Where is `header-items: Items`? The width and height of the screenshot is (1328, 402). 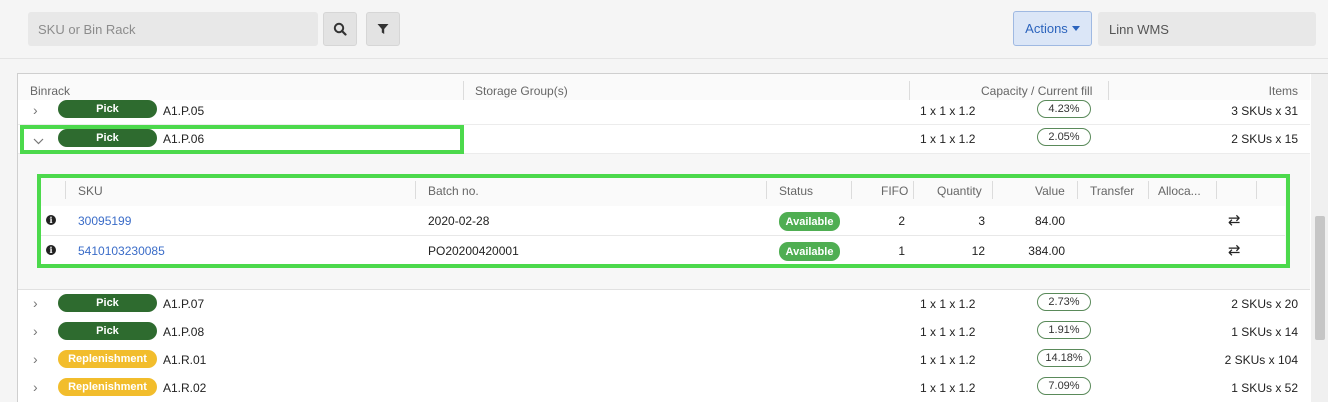
header-items: Items is located at coordinates (1283, 91).